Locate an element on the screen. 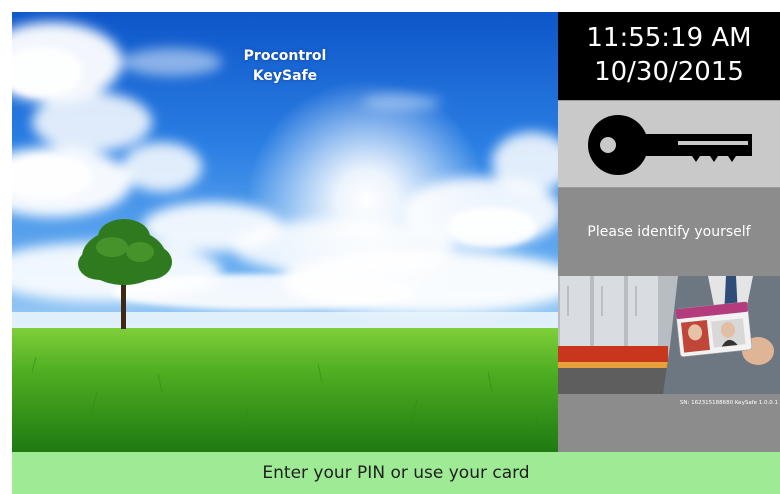 Image resolution: width=780 pixels, height=494 pixels. clock-panel: 11:55:19 AM 10/30/2015 is located at coordinates (669, 56).